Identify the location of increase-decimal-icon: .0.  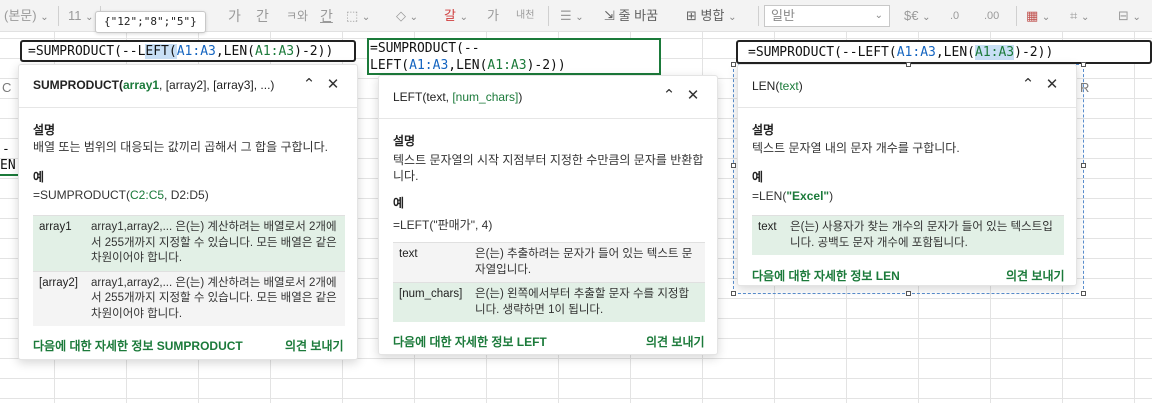
(954, 16).